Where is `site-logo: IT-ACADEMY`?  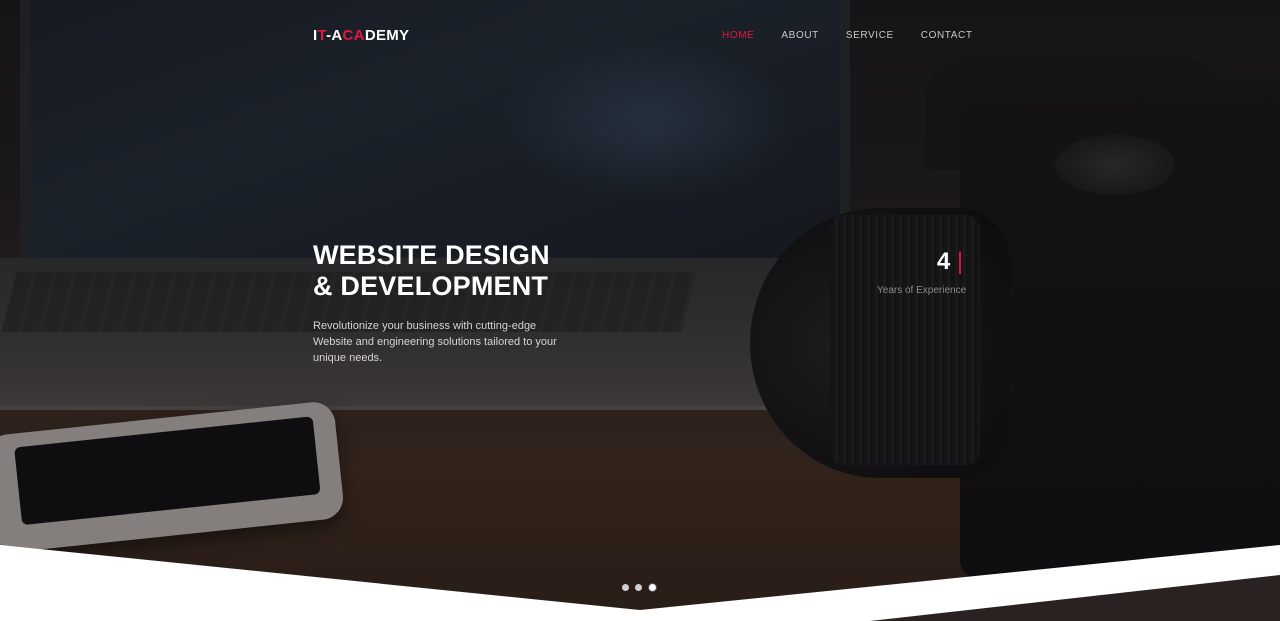 site-logo: IT-ACADEMY is located at coordinates (361, 35).